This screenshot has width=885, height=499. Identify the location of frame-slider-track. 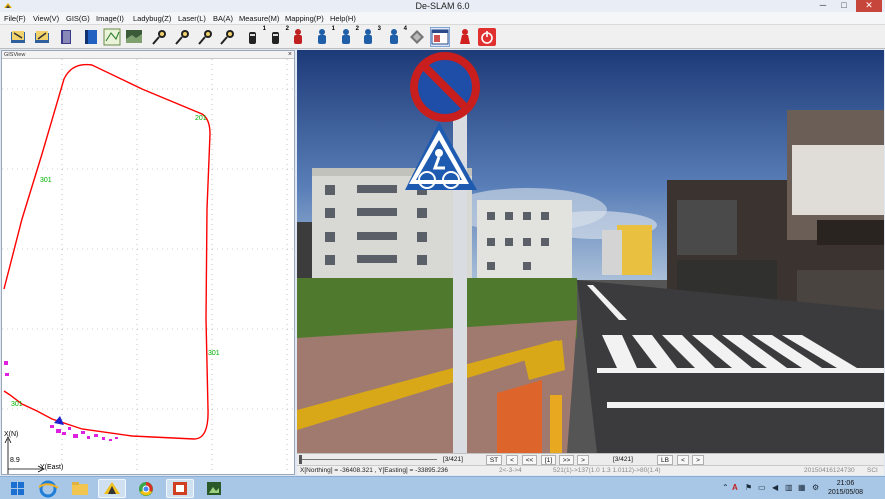
(369, 459).